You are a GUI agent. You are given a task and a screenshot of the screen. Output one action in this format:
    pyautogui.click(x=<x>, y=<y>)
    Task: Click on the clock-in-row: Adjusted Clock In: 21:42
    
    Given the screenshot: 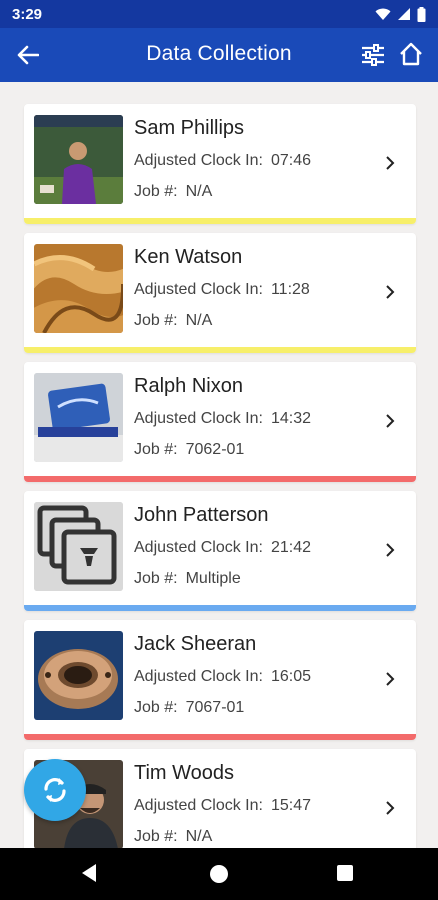 What is the action you would take?
    pyautogui.click(x=222, y=548)
    